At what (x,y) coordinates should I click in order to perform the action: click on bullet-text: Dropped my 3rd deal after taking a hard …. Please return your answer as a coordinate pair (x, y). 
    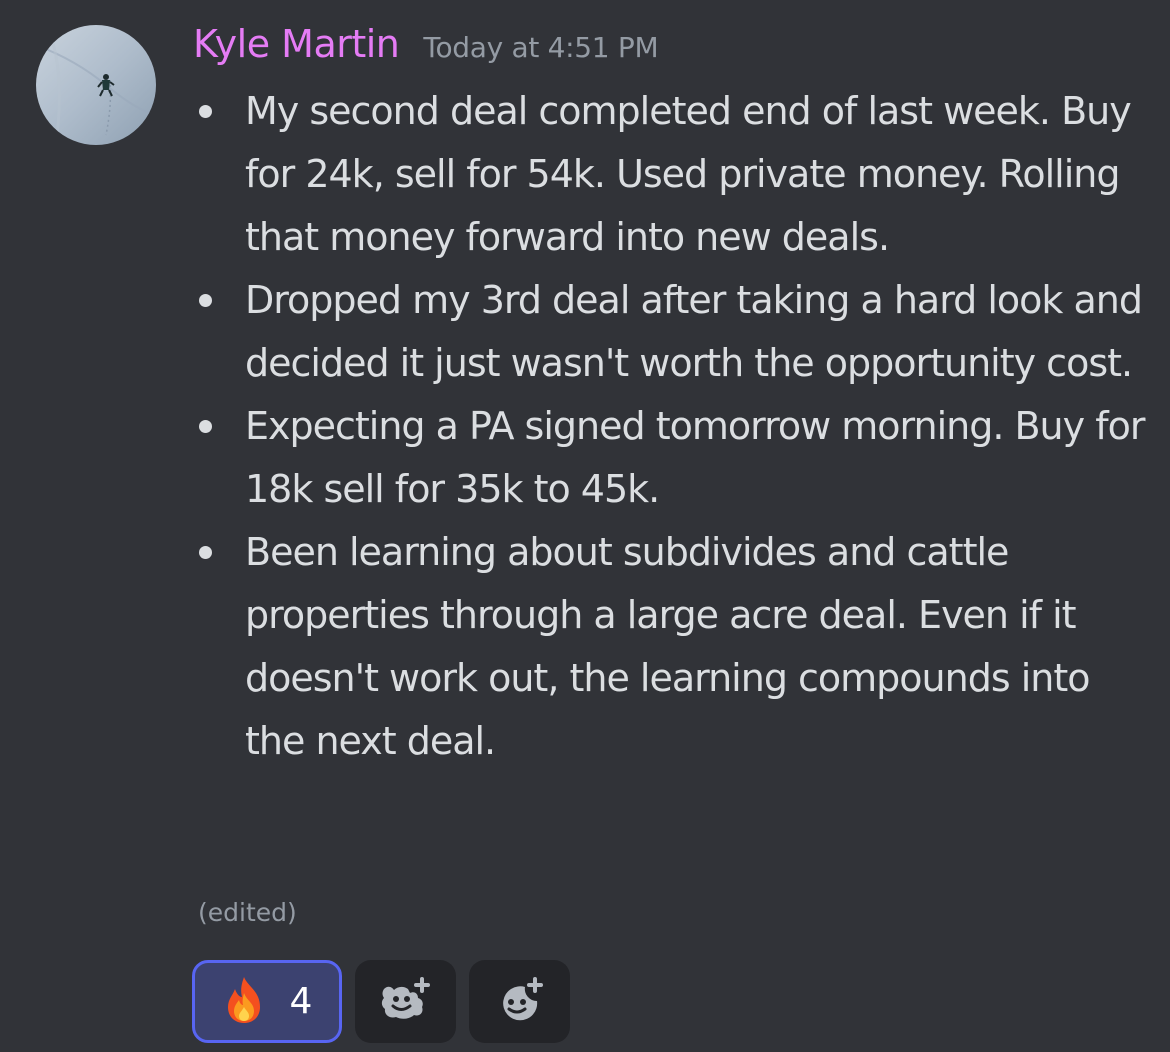
    Looking at the image, I should click on (694, 331).